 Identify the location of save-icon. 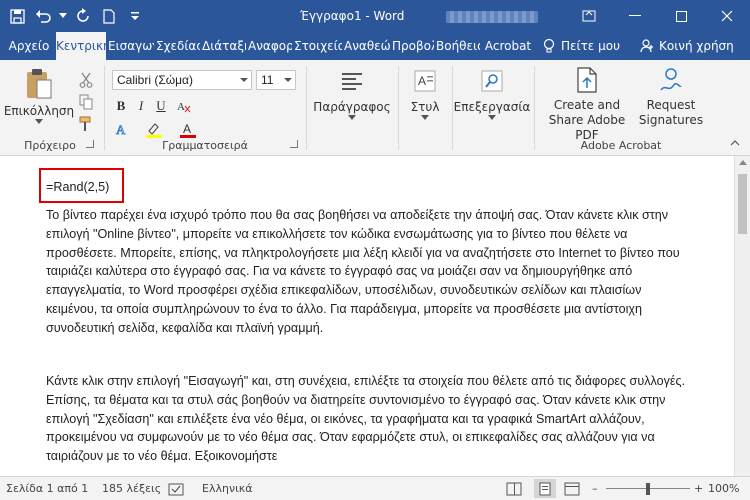
(17, 16).